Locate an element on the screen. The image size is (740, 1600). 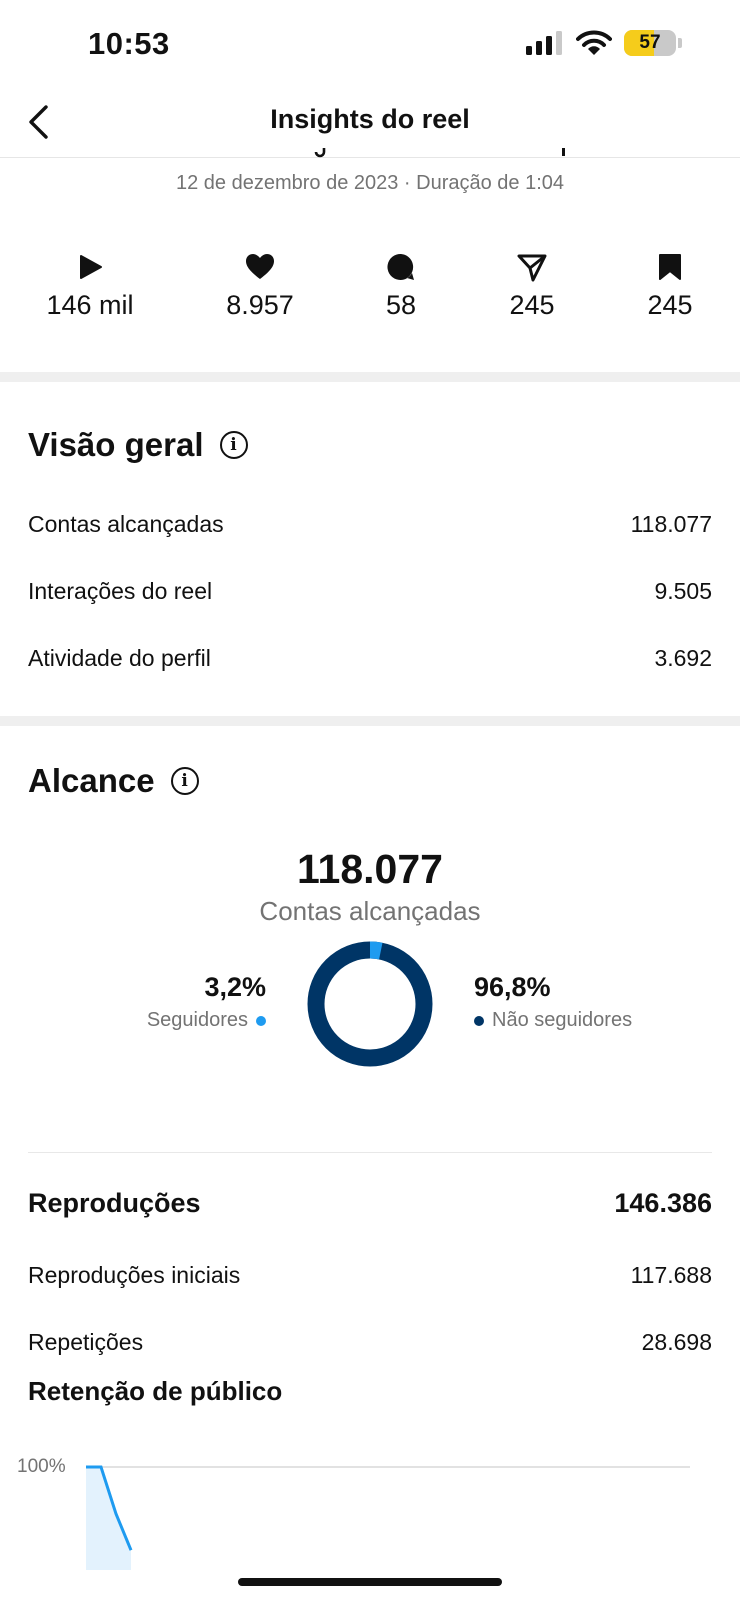
followers-legend: 3,2% Seguidores is located at coordinates (206, 1002).